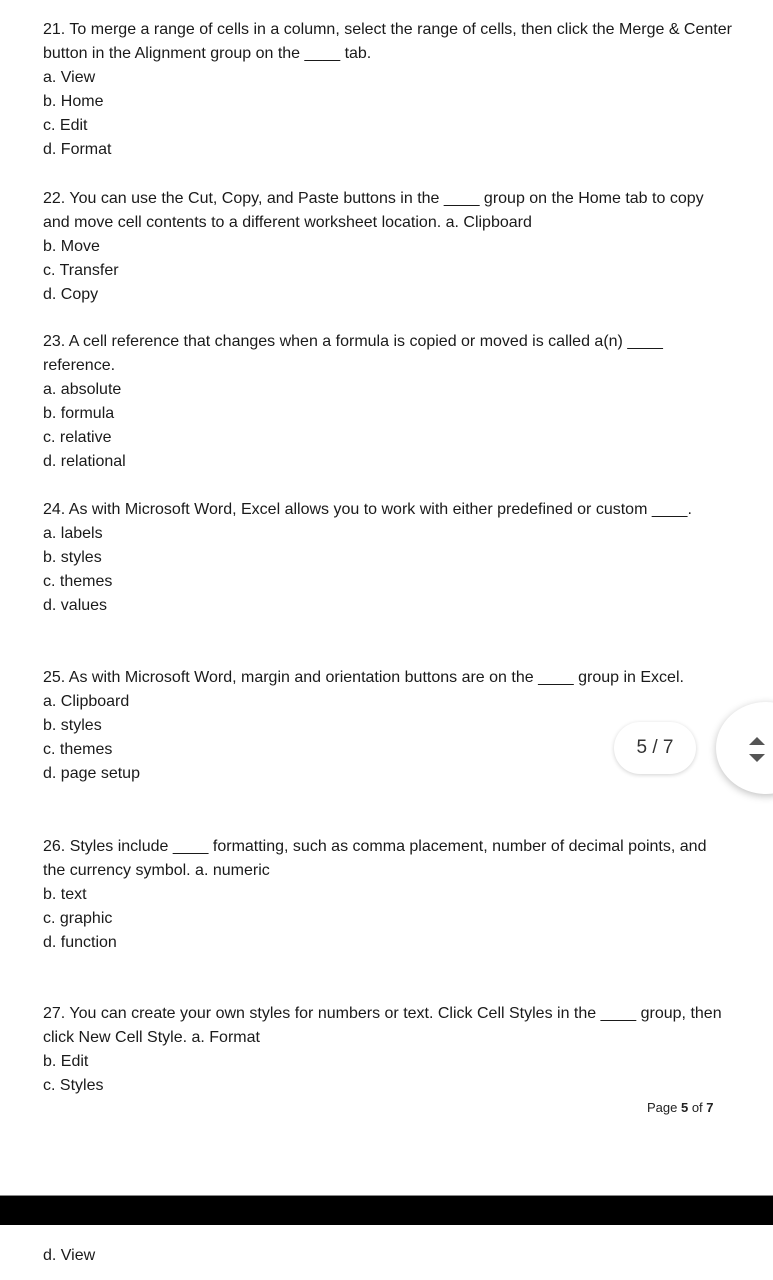 The width and height of the screenshot is (773, 1280). I want to click on option: b. styles, so click(72, 557).